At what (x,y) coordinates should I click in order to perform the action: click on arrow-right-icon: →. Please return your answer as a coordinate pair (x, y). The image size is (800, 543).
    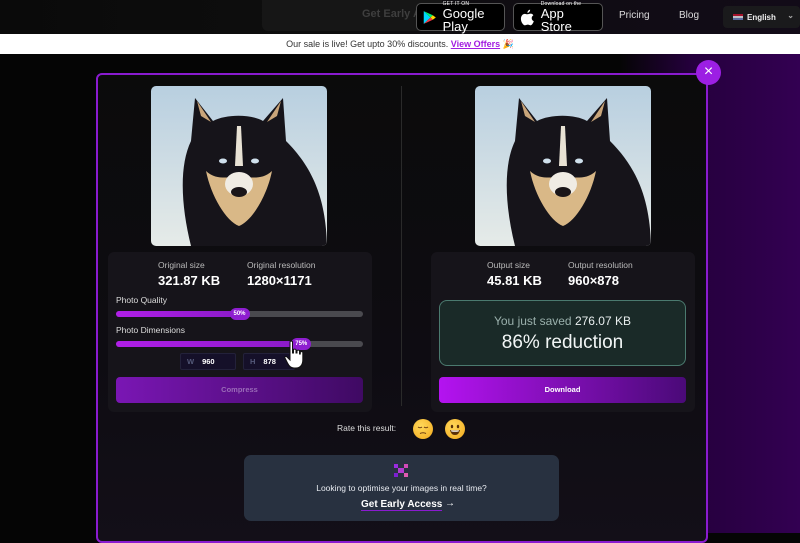
    Looking at the image, I should click on (450, 503).